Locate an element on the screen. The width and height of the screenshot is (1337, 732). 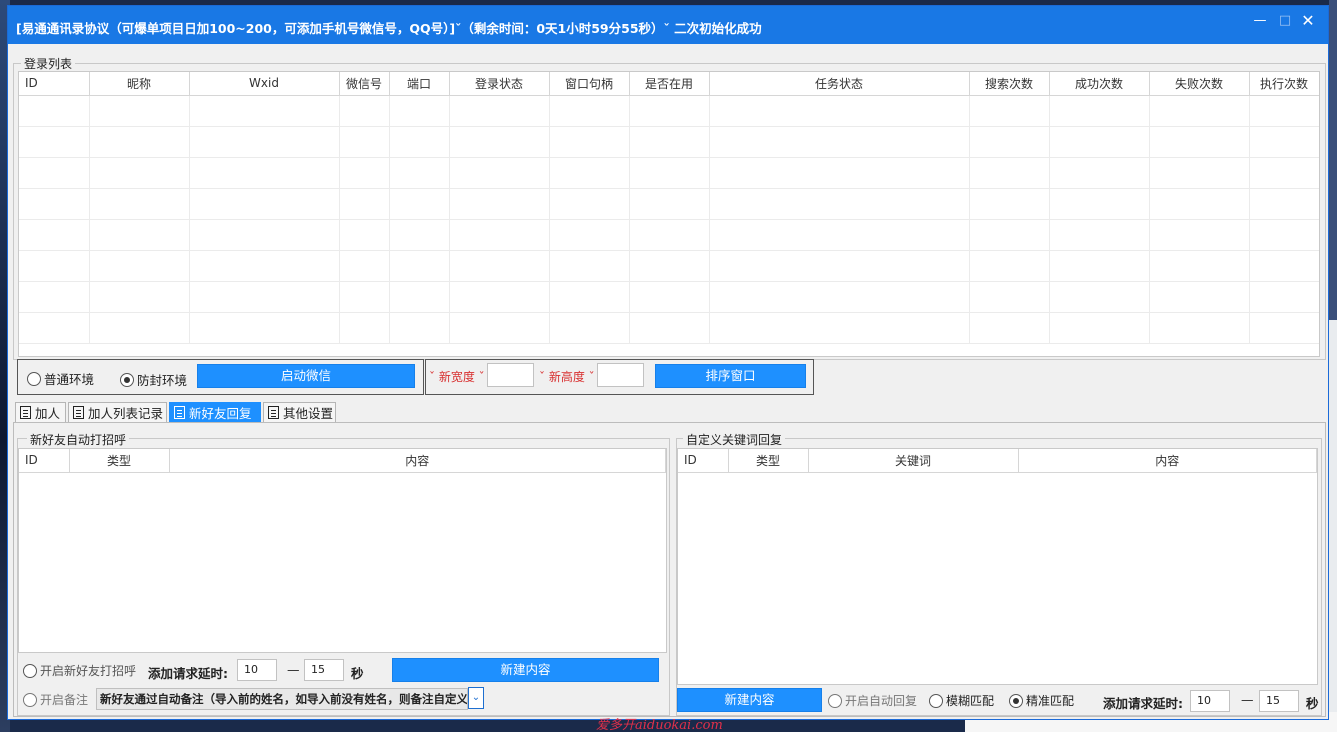
desktop-background-strip is located at coordinates (1333, 160).